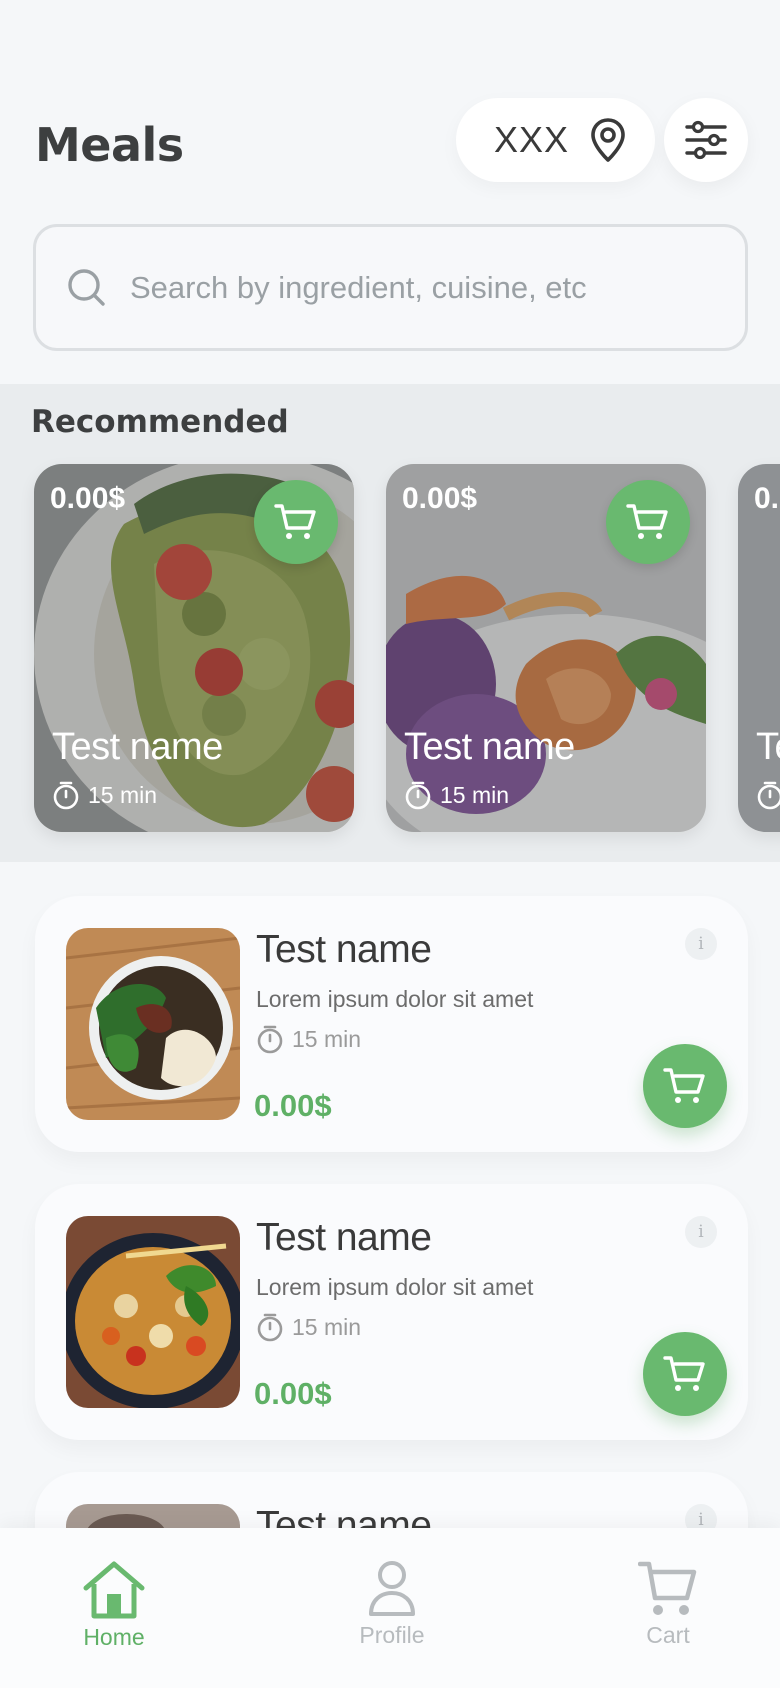 This screenshot has width=780, height=1688. I want to click on profile-icon, so click(392, 1588).